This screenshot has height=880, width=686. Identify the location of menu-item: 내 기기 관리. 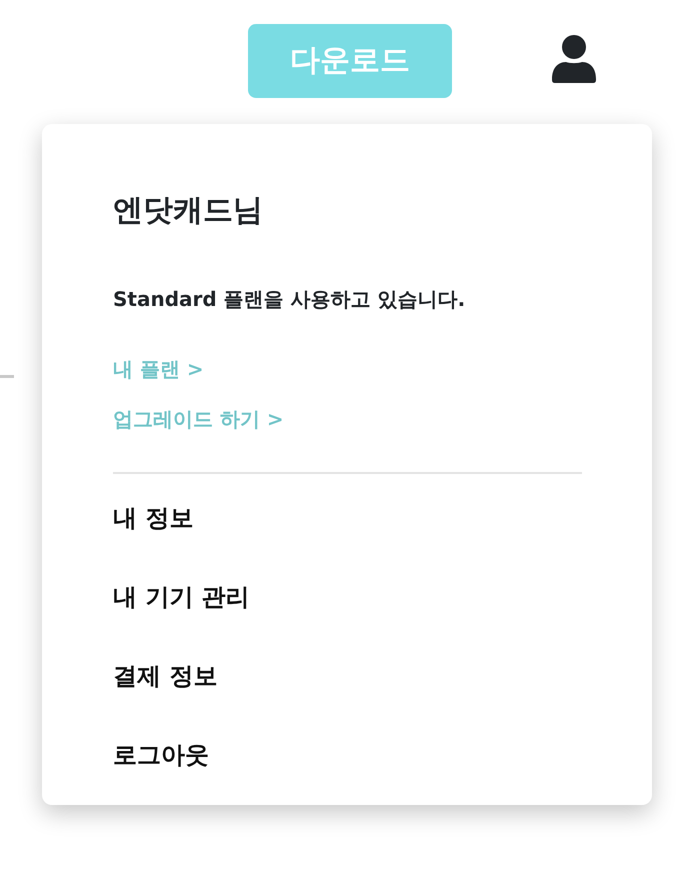
(181, 596).